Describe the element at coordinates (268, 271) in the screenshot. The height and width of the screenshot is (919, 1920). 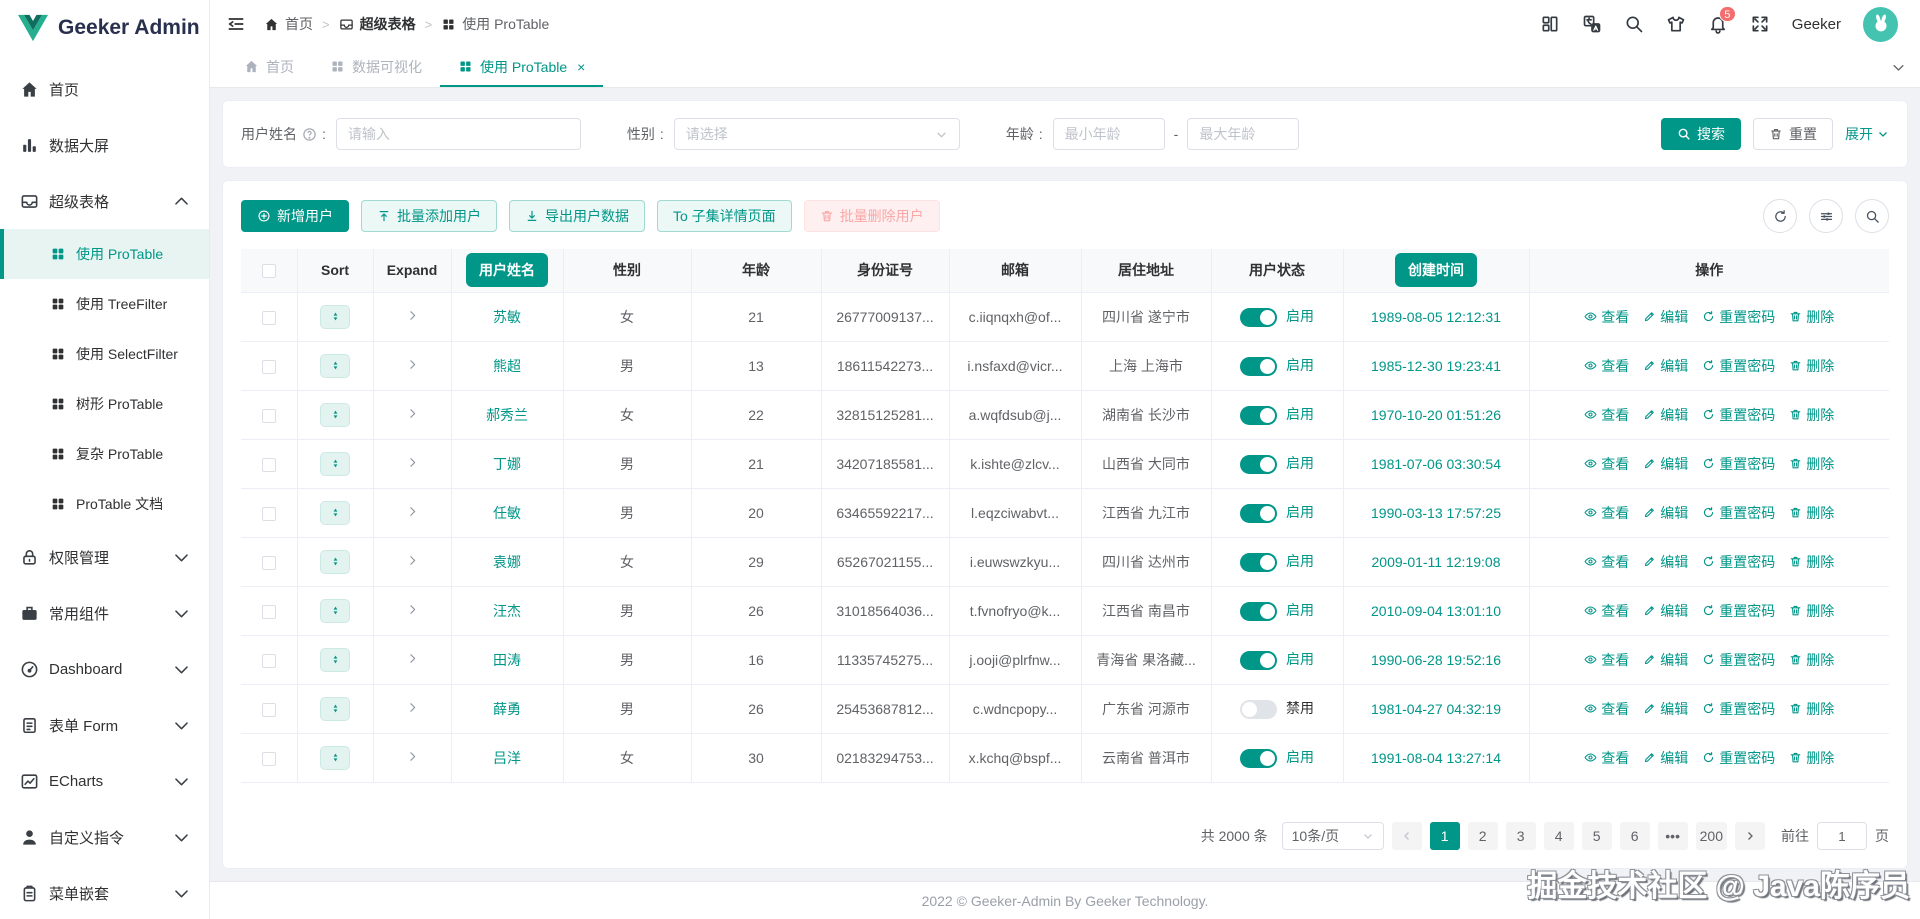
I see `select-all-checkbox` at that location.